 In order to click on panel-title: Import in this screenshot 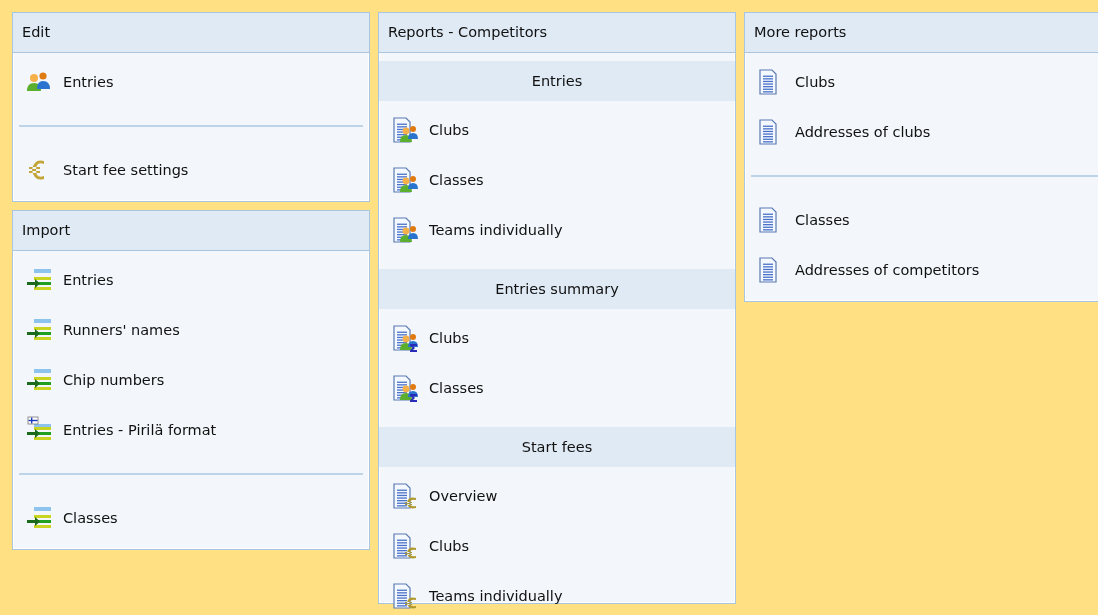, I will do `click(191, 231)`.